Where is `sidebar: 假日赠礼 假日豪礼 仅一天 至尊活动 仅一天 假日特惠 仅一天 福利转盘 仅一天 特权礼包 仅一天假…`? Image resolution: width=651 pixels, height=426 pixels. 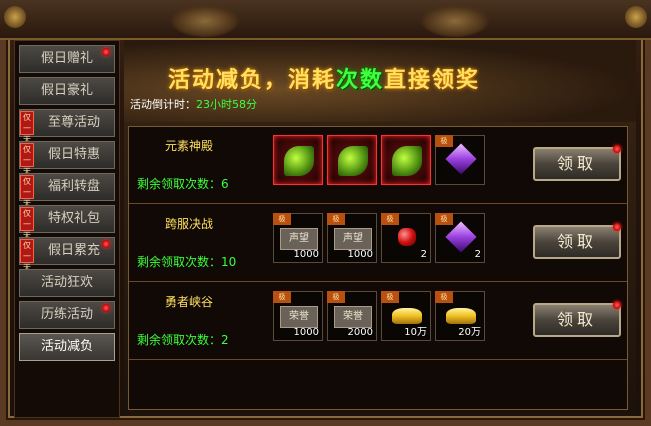 sidebar: 假日赠礼 假日豪礼 仅一天 至尊活动 仅一天 假日特惠 仅一天 福利转盘 仅一天 特权礼包 仅一天假… is located at coordinates (67, 229).